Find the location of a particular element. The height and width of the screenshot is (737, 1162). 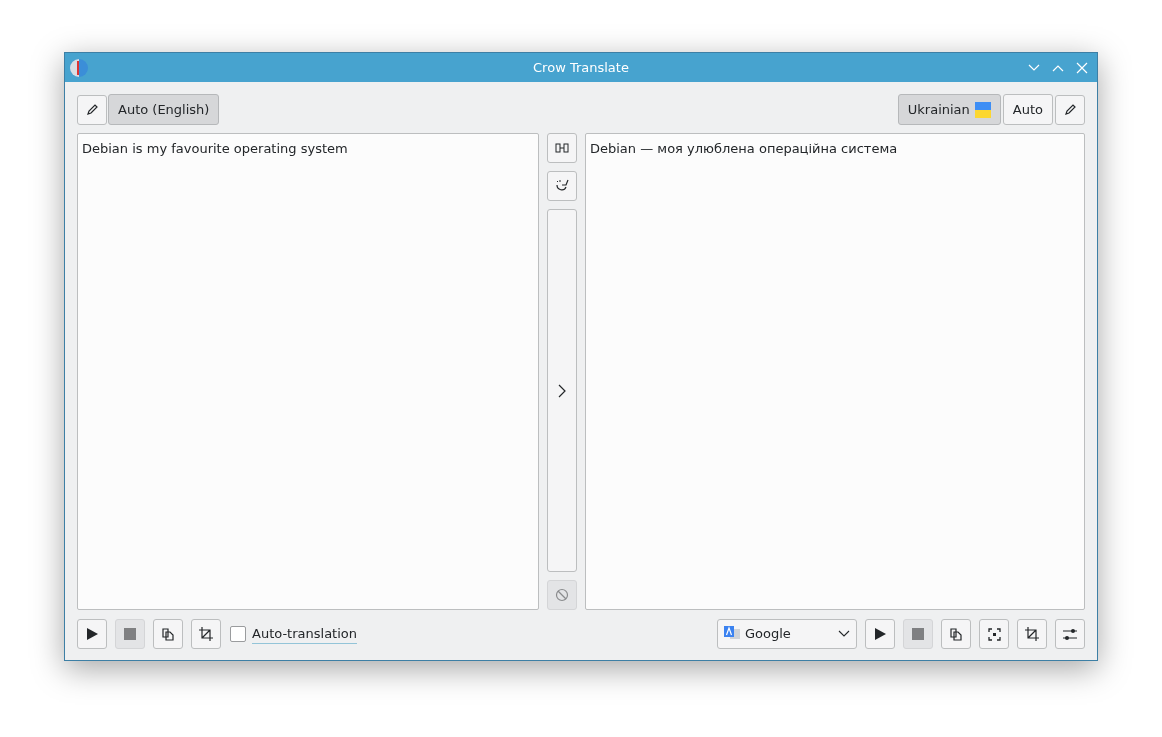

capture-button is located at coordinates (994, 634).